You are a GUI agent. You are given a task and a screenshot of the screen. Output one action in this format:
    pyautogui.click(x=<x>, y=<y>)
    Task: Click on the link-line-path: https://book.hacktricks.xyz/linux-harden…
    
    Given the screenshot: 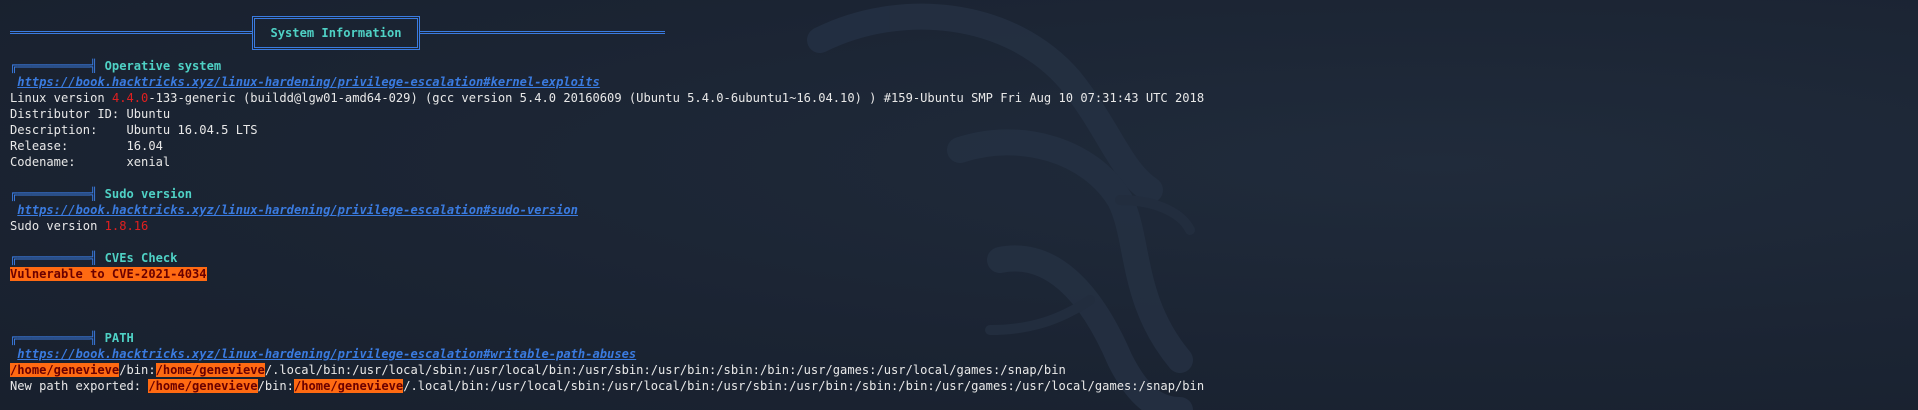 What is the action you would take?
    pyautogui.click(x=323, y=354)
    